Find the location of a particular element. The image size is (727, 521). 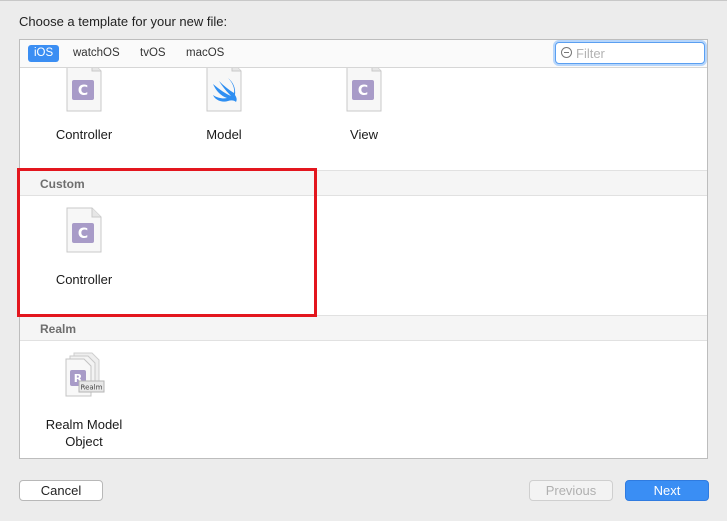

dialog-prompt: Choose a template for your new file: is located at coordinates (123, 21).